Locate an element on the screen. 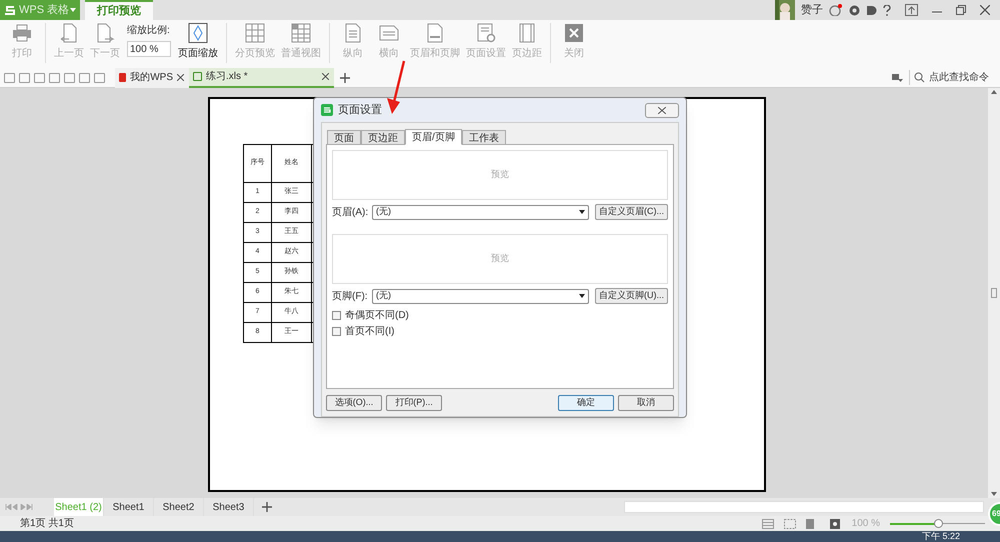 This screenshot has height=542, width=1000. toolbar-button: 页面缩放 is located at coordinates (198, 42).